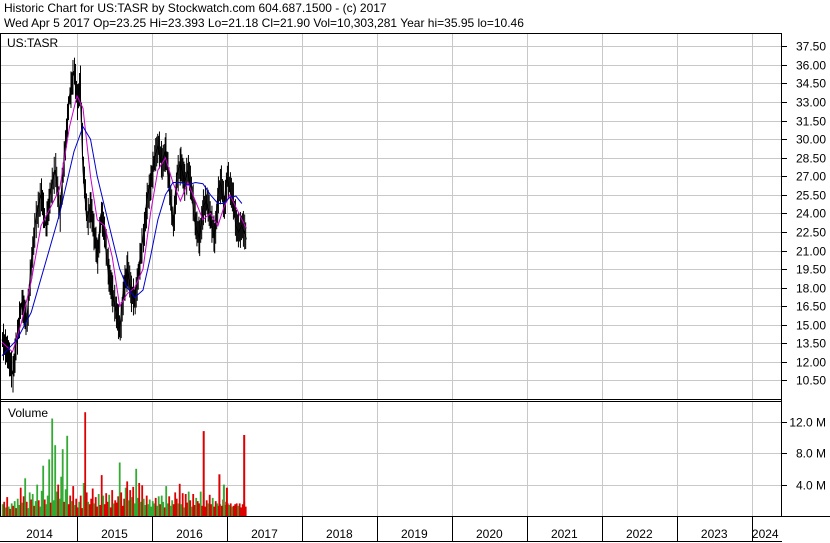 The image size is (830, 543). Describe the element at coordinates (811, 381) in the screenshot. I see `price-tick-label: 10.50` at that location.